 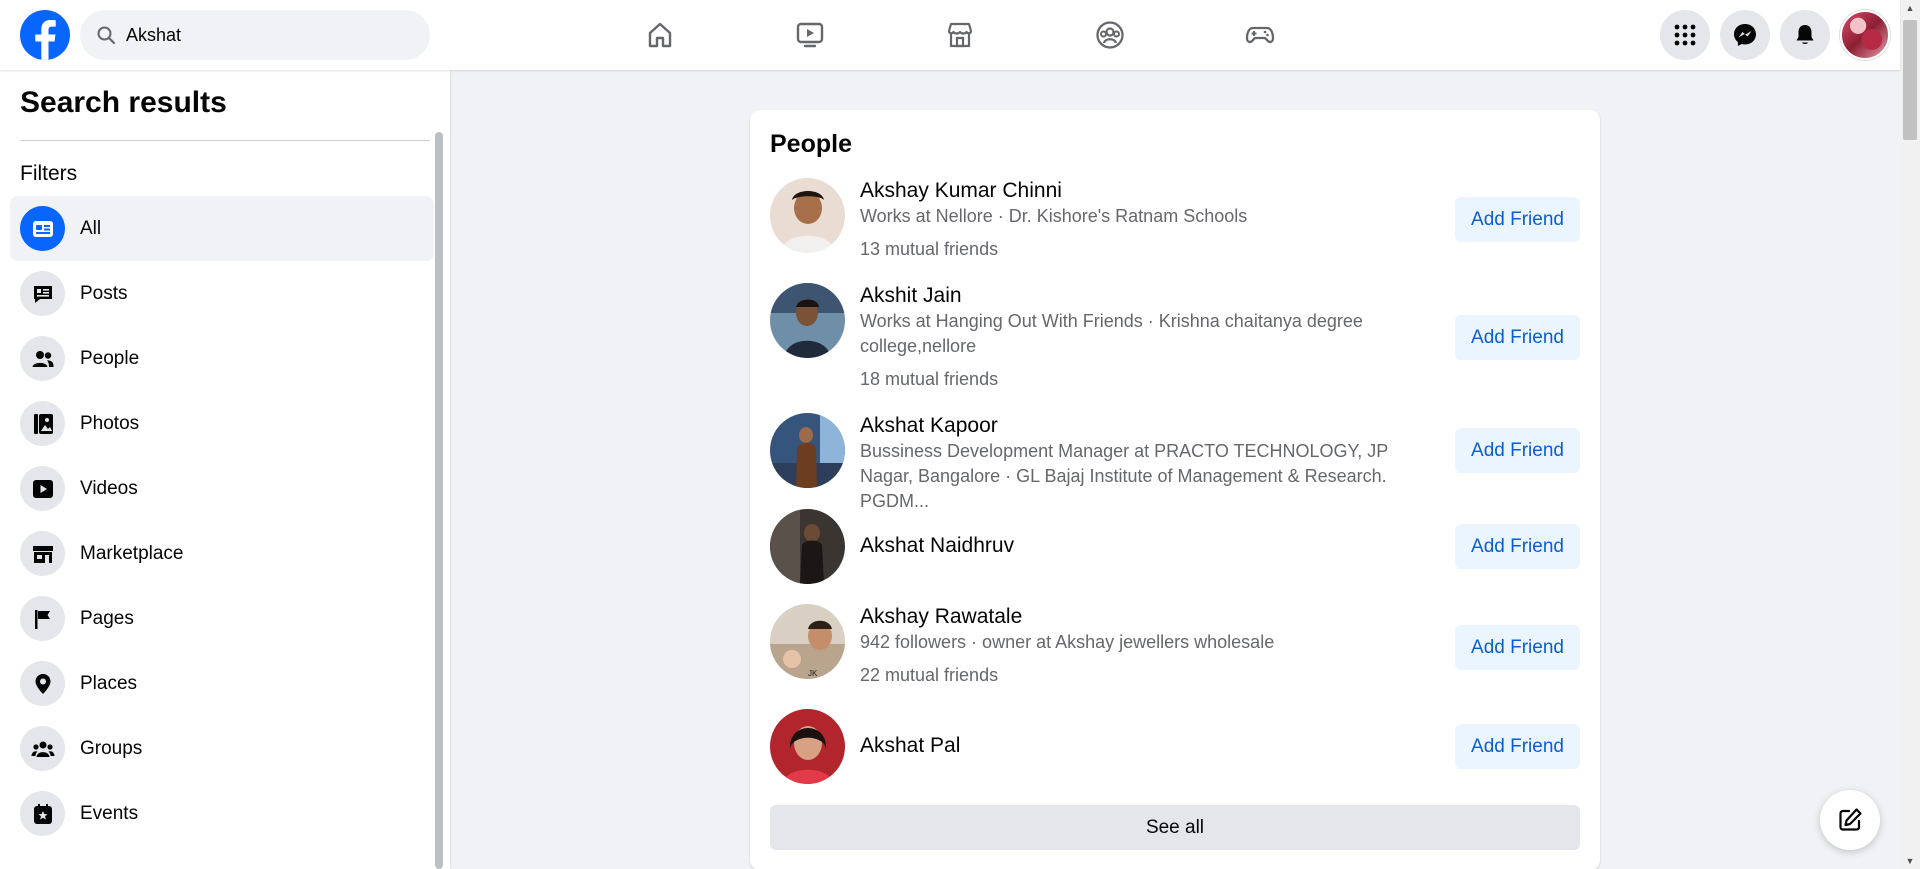 What do you see at coordinates (42, 618) in the screenshot?
I see `pages-flag-icon` at bounding box center [42, 618].